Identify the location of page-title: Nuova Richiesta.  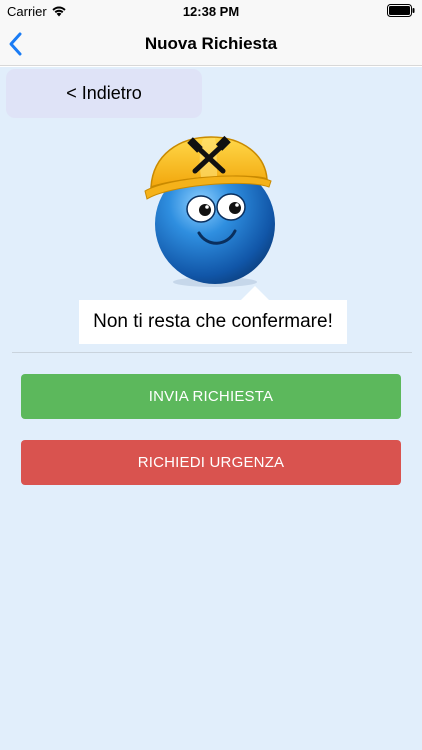
(211, 43).